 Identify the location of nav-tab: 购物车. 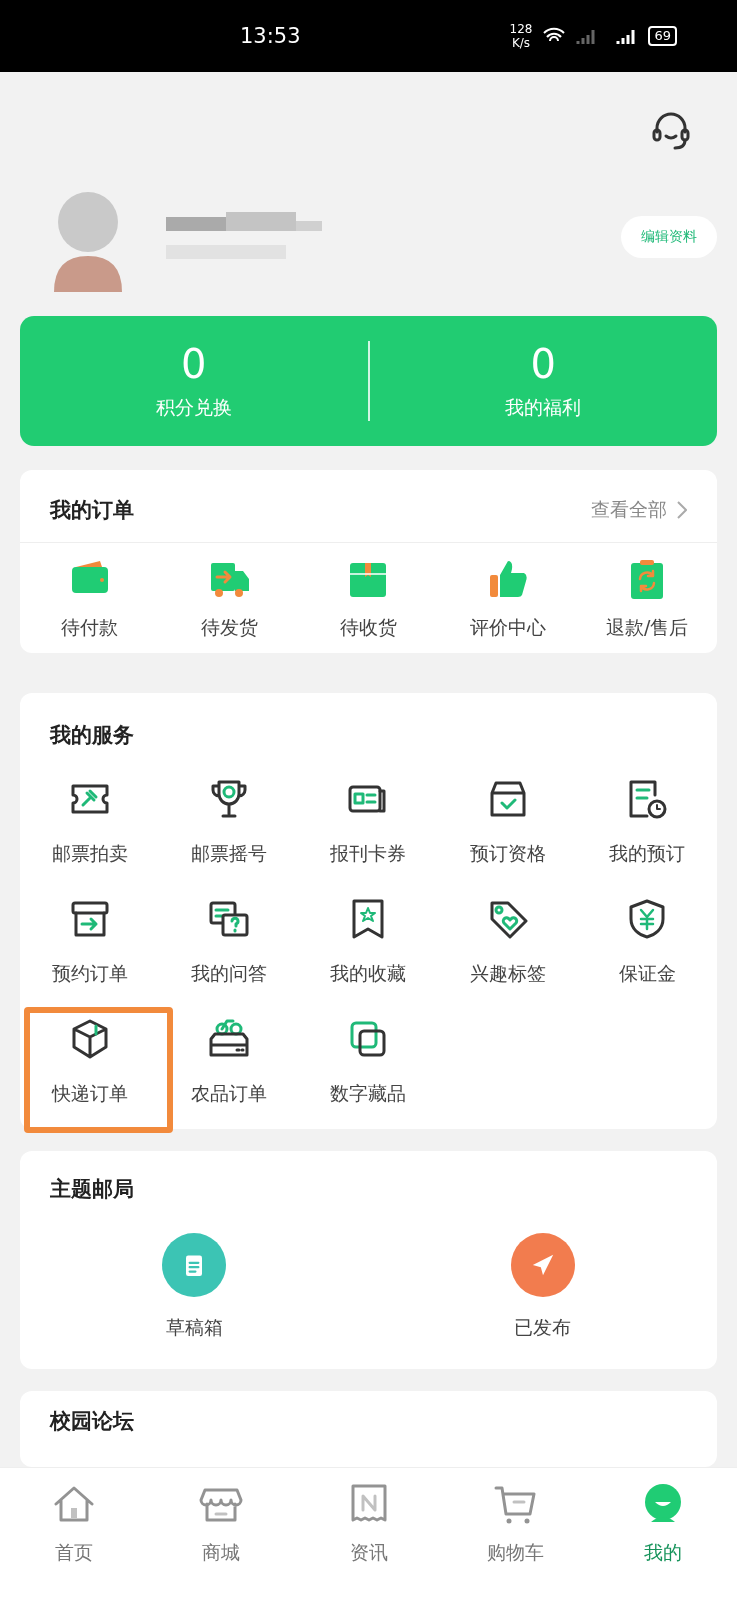
(516, 1534).